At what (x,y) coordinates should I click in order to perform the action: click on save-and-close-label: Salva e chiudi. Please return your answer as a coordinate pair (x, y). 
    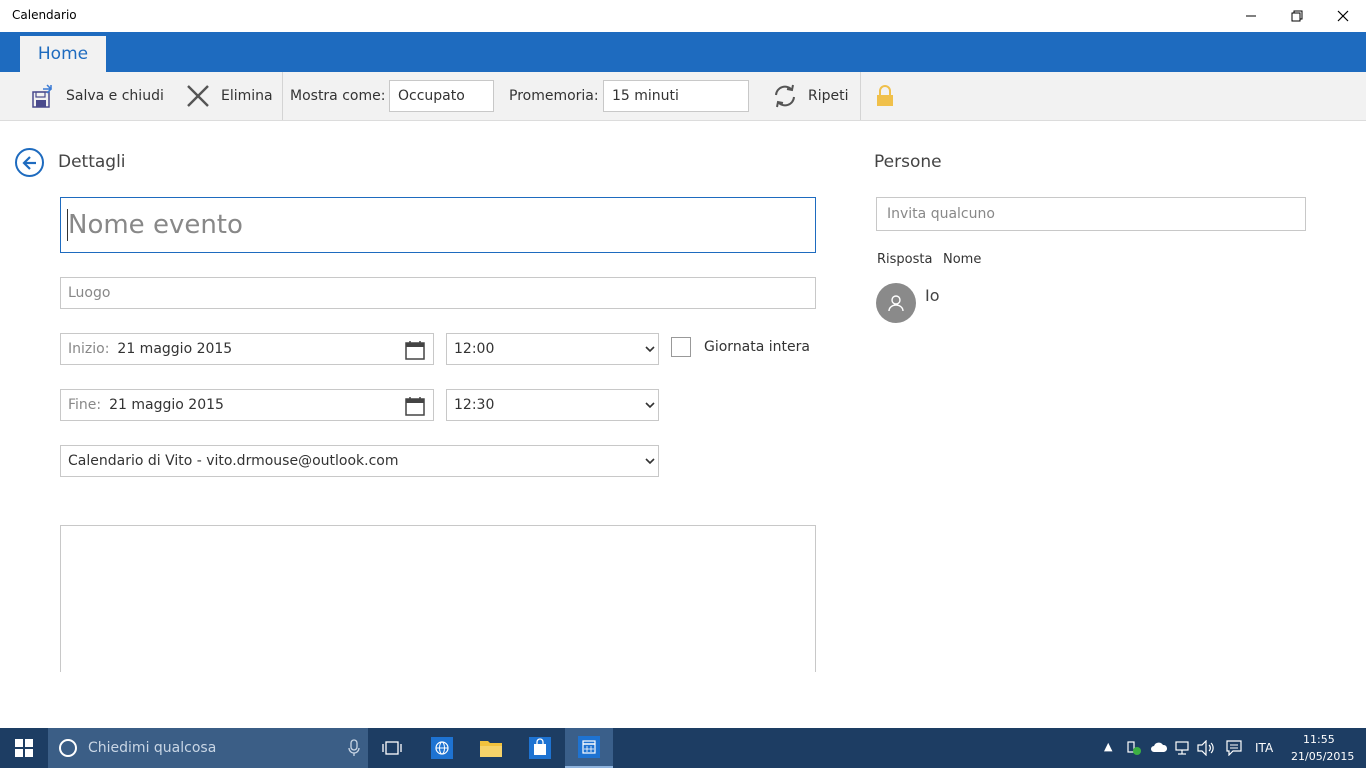
    Looking at the image, I should click on (115, 96).